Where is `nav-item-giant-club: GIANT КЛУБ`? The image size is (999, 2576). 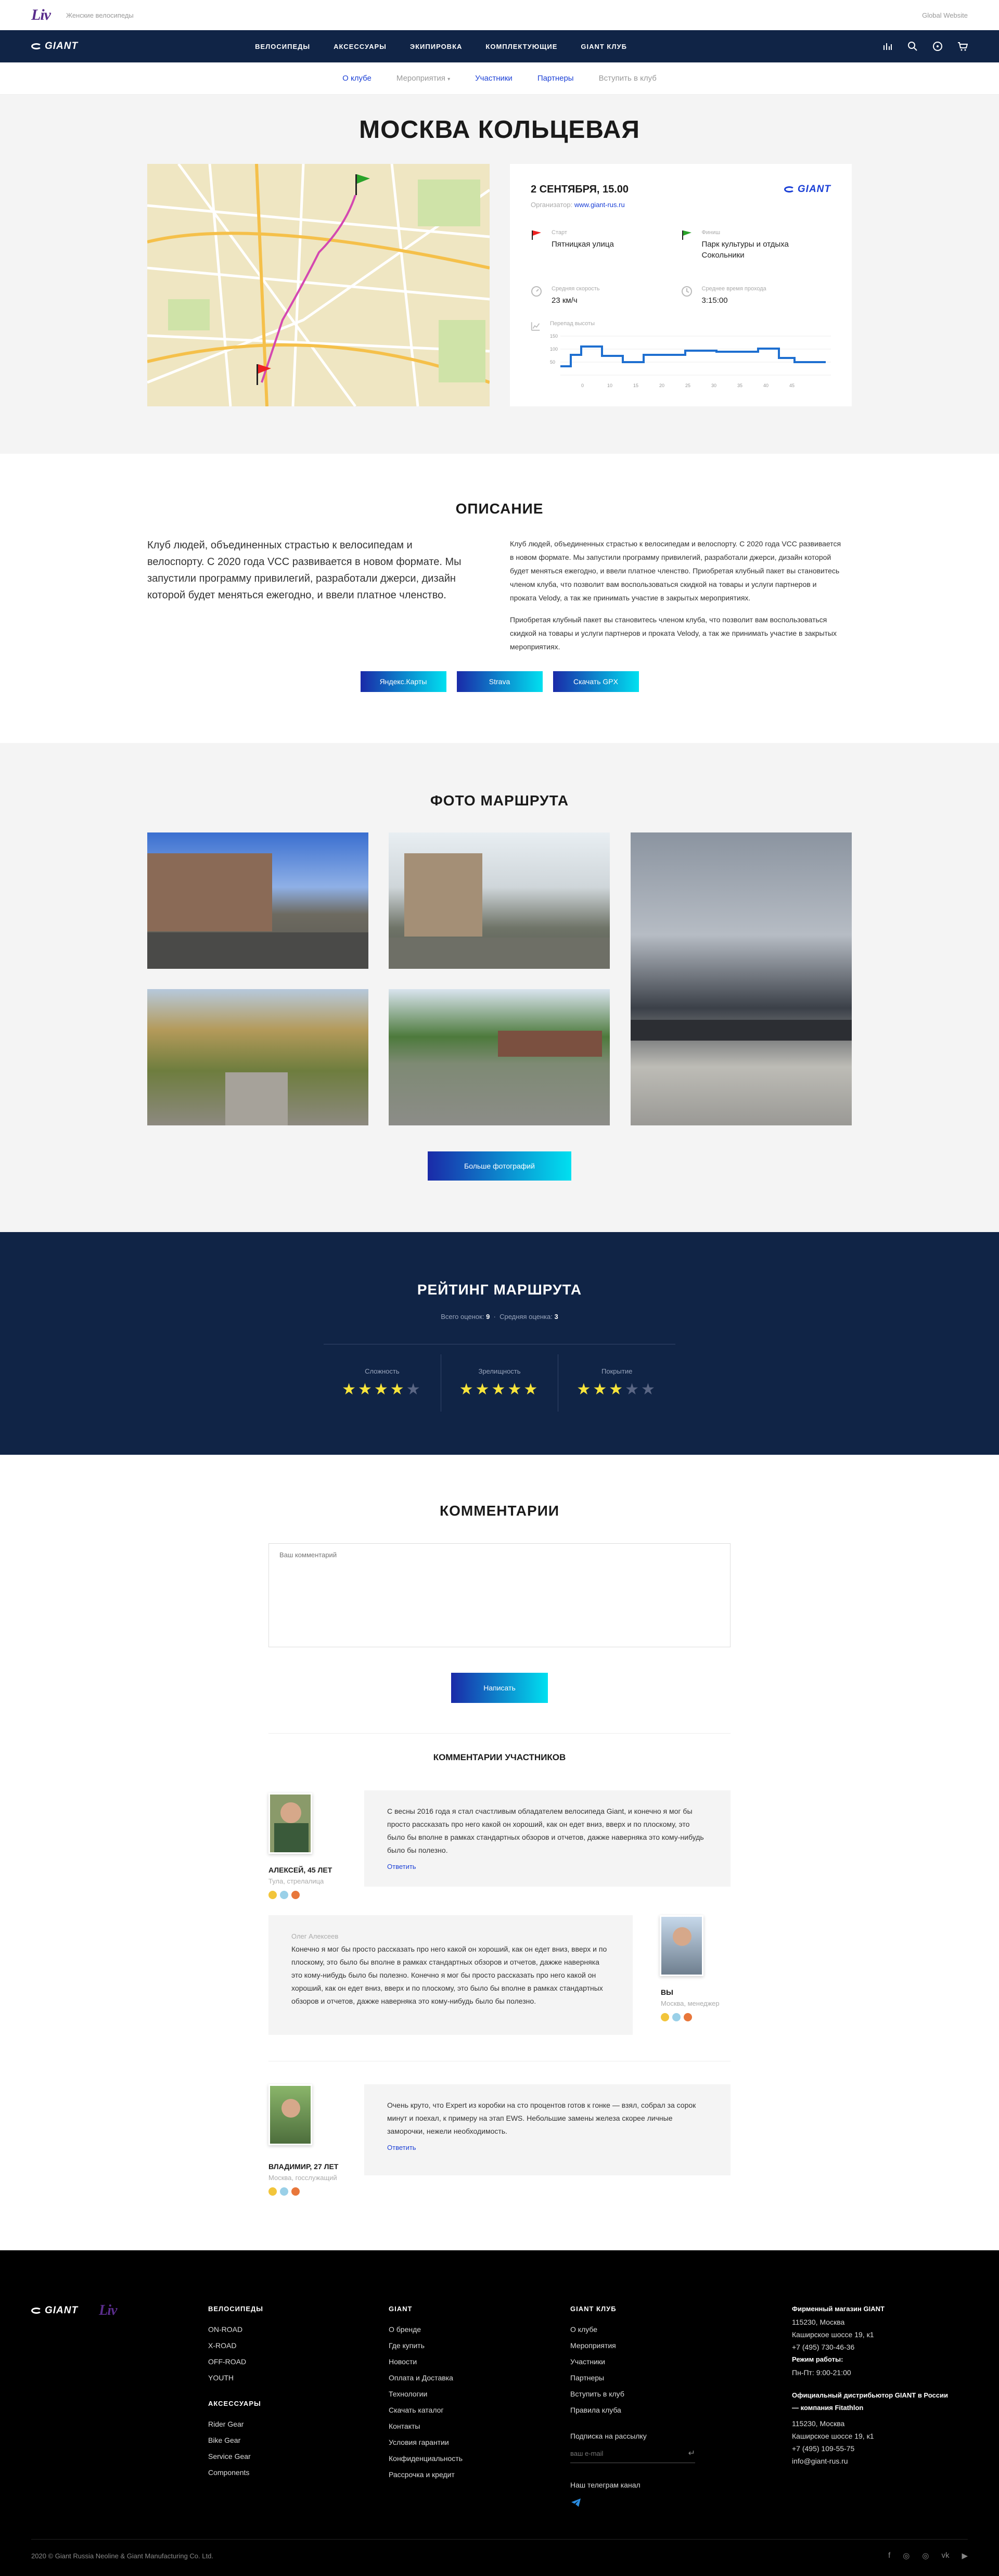
nav-item-giant-club: GIANT КЛУБ is located at coordinates (615, 47).